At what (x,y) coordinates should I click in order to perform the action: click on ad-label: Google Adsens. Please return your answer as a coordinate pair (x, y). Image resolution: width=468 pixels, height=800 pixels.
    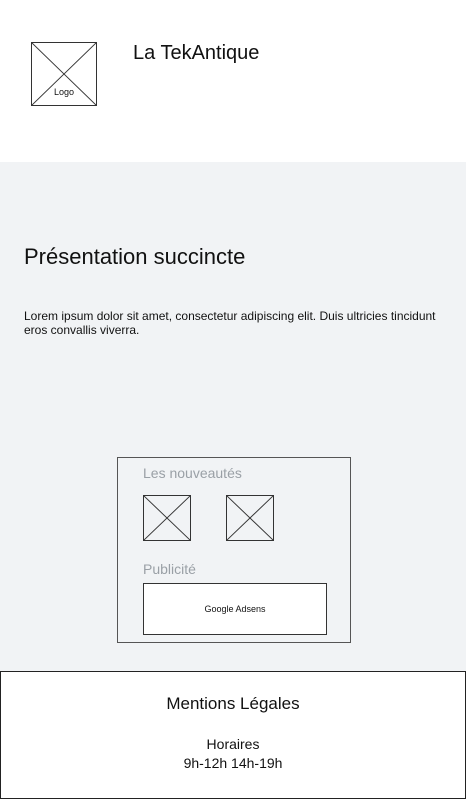
    Looking at the image, I should click on (235, 609).